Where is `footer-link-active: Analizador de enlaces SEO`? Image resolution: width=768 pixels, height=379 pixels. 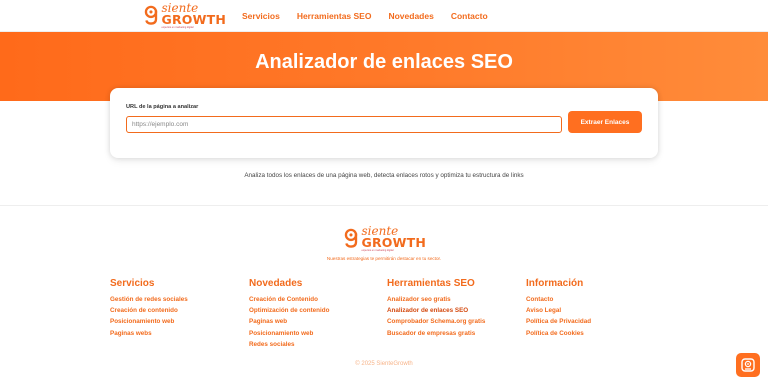 footer-link-active: Analizador de enlaces SEO is located at coordinates (436, 310).